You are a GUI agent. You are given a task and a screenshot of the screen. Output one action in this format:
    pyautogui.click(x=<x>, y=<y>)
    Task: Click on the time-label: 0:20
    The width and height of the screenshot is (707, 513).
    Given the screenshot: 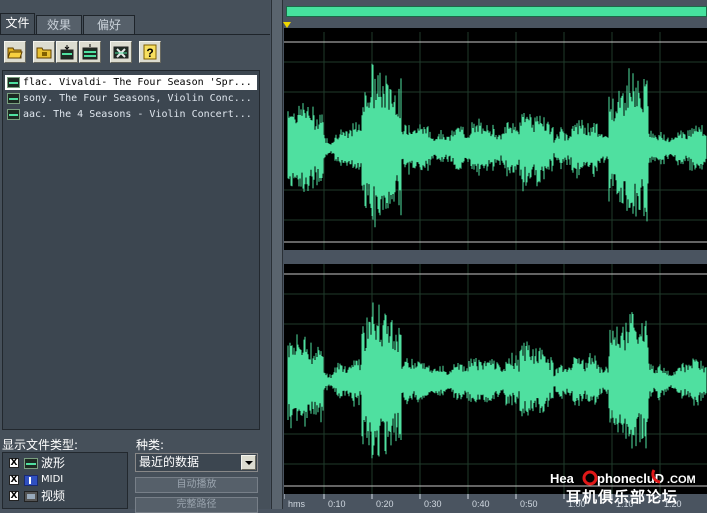 What is the action you would take?
    pyautogui.click(x=385, y=504)
    